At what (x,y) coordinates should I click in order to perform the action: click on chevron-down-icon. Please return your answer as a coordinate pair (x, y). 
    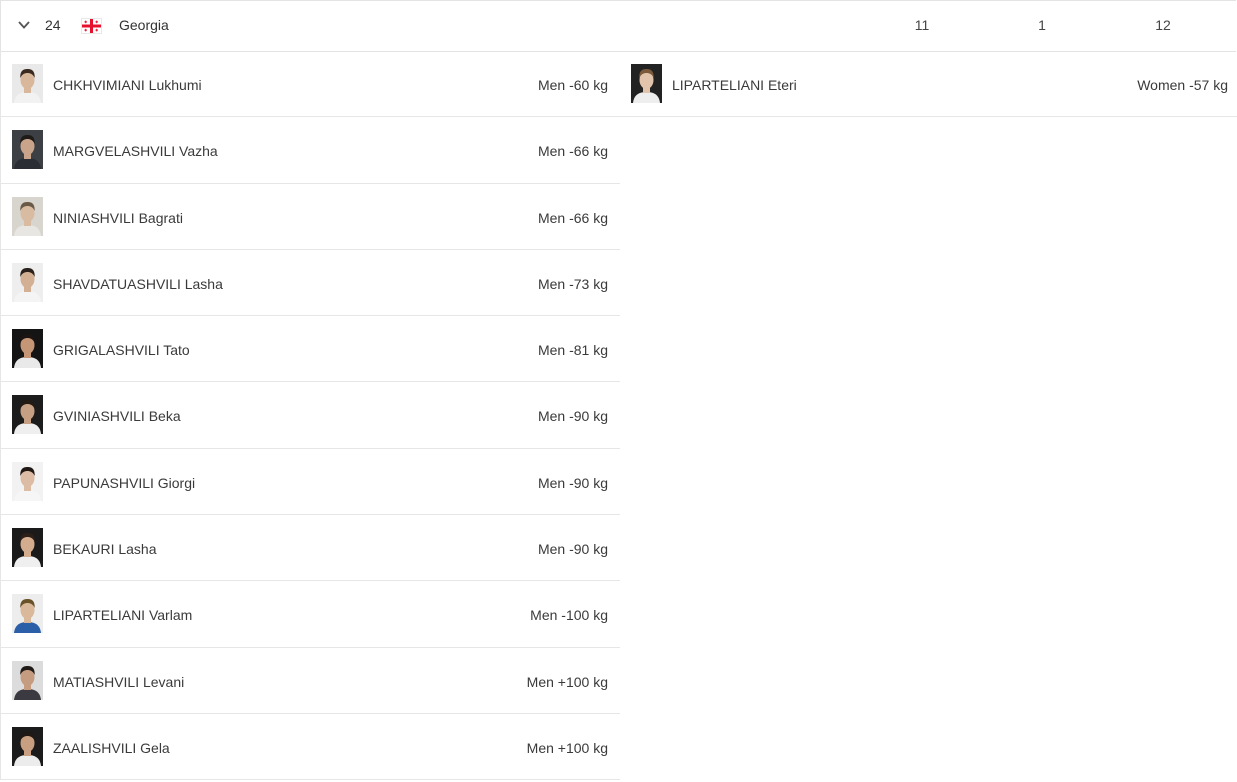
    Looking at the image, I should click on (24, 25).